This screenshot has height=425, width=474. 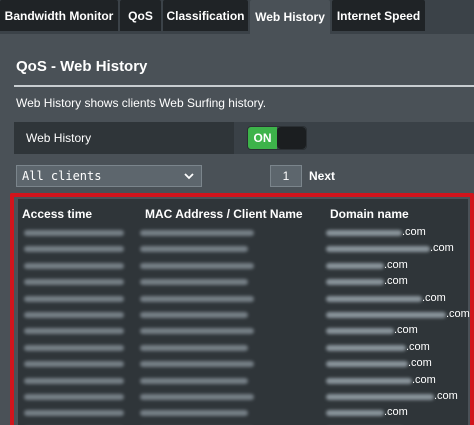 I want to click on tab-internet-speed: Internet Speed, so click(x=378, y=15).